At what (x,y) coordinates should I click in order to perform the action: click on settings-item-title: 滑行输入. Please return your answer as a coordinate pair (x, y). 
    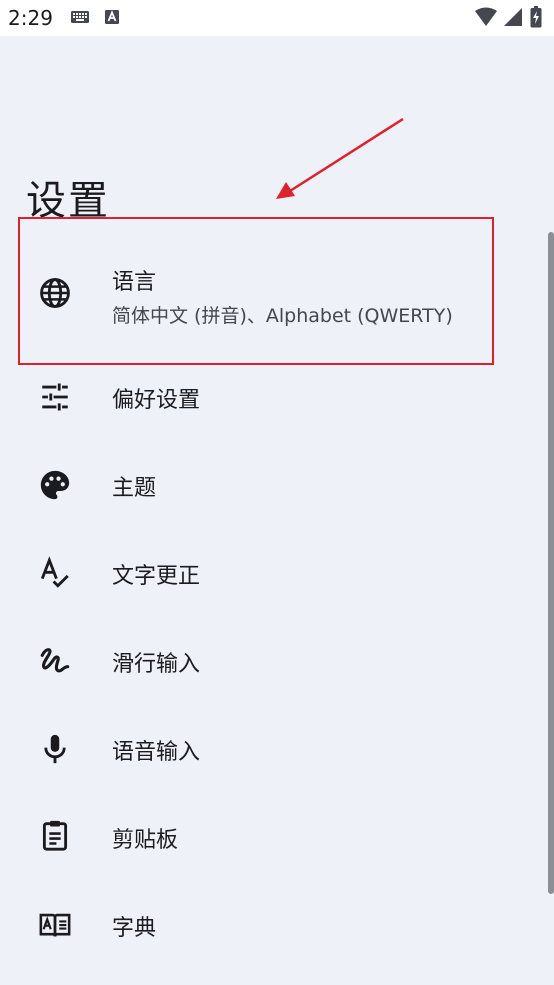
    Looking at the image, I should click on (156, 664).